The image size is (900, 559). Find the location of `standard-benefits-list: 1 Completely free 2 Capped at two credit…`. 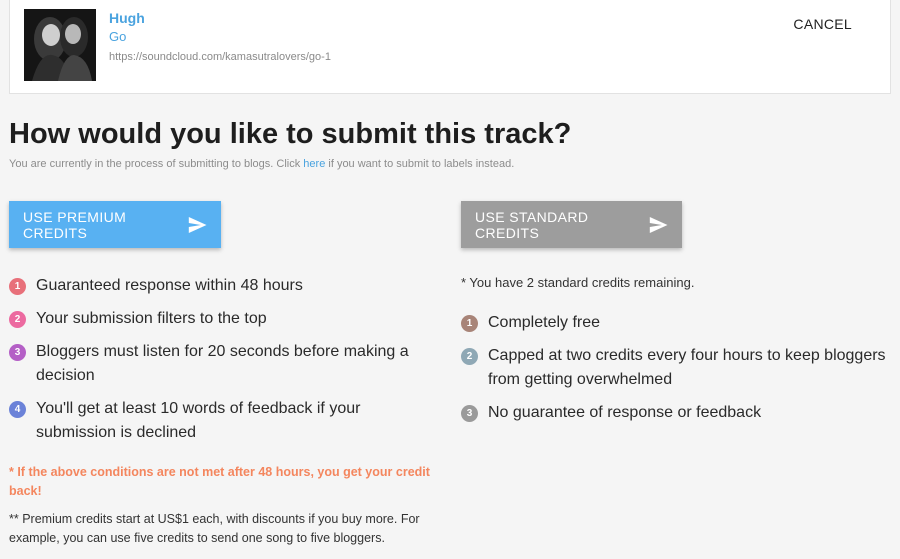

standard-benefits-list: 1 Completely free 2 Capped at two credit… is located at coordinates (679, 372).